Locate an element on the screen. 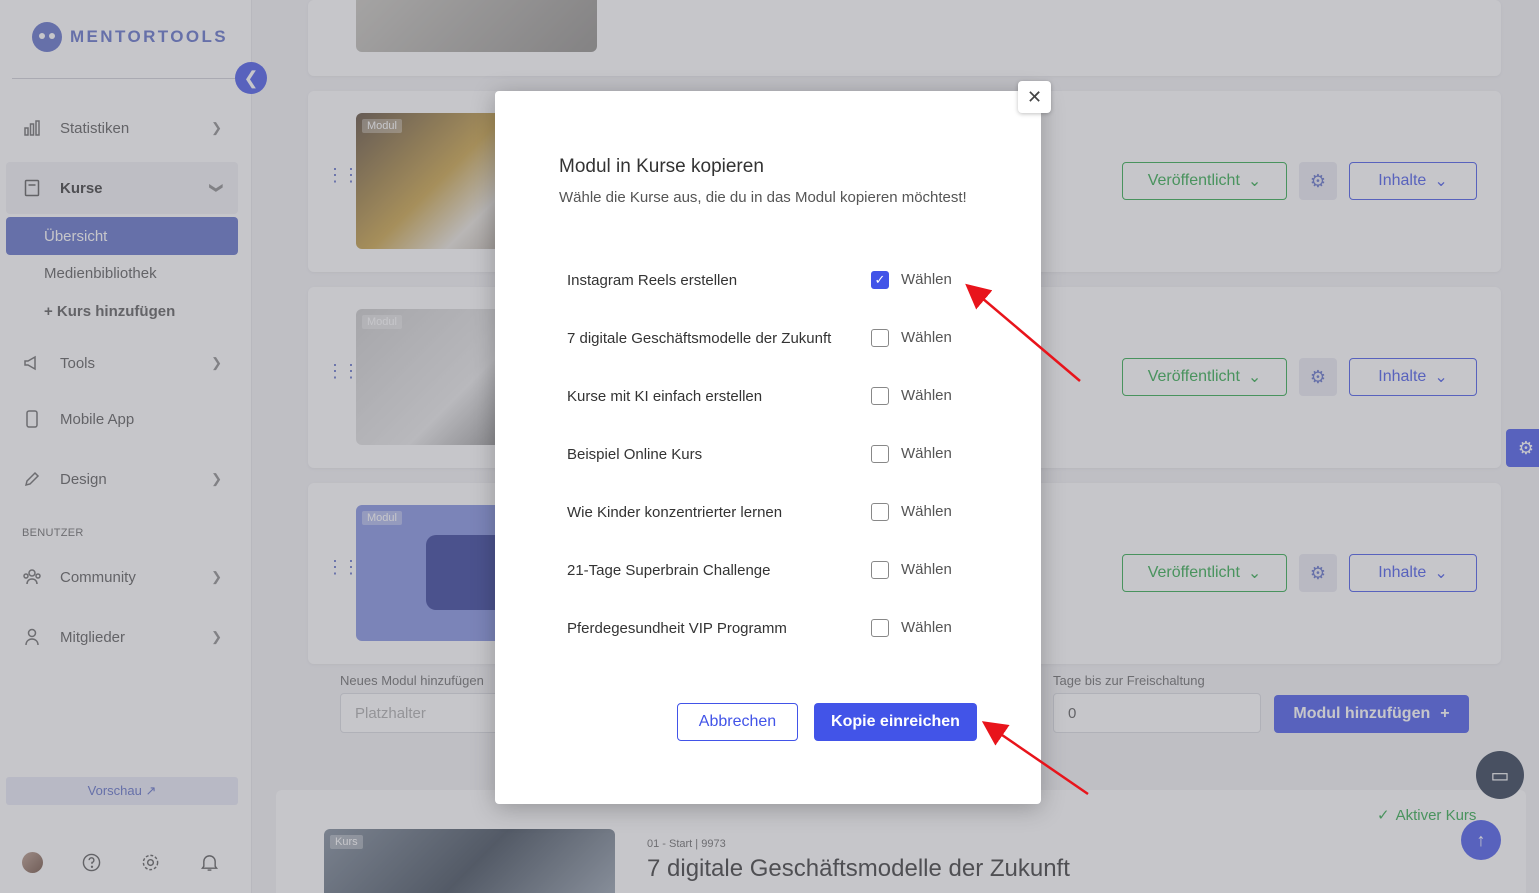 The width and height of the screenshot is (1539, 893). course-option-name: Pferdegesundheit VIP Programm is located at coordinates (677, 628).